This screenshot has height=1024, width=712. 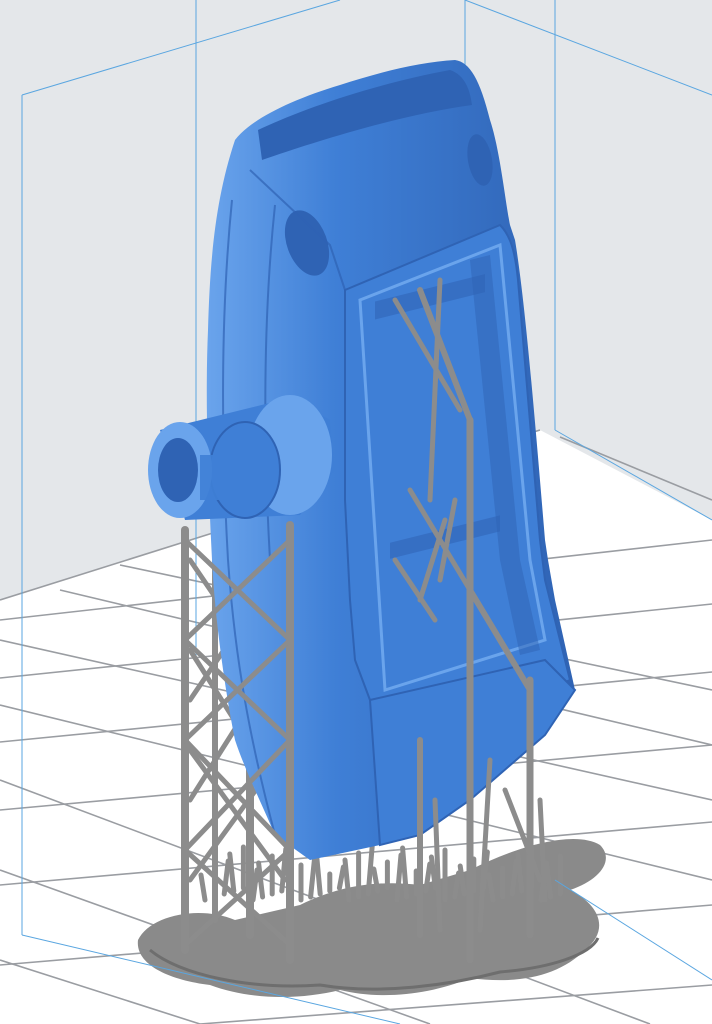 What do you see at coordinates (178, 470) in the screenshot?
I see `model-boss-bore` at bounding box center [178, 470].